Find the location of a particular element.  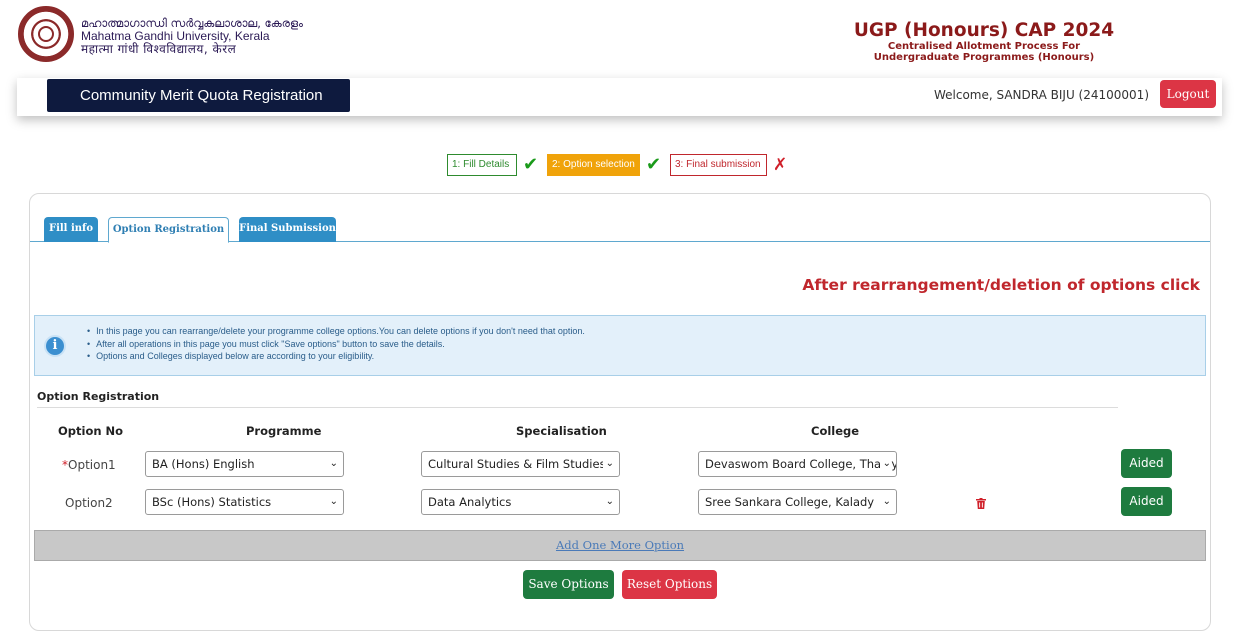

option-label: *Option1 is located at coordinates (89, 465).